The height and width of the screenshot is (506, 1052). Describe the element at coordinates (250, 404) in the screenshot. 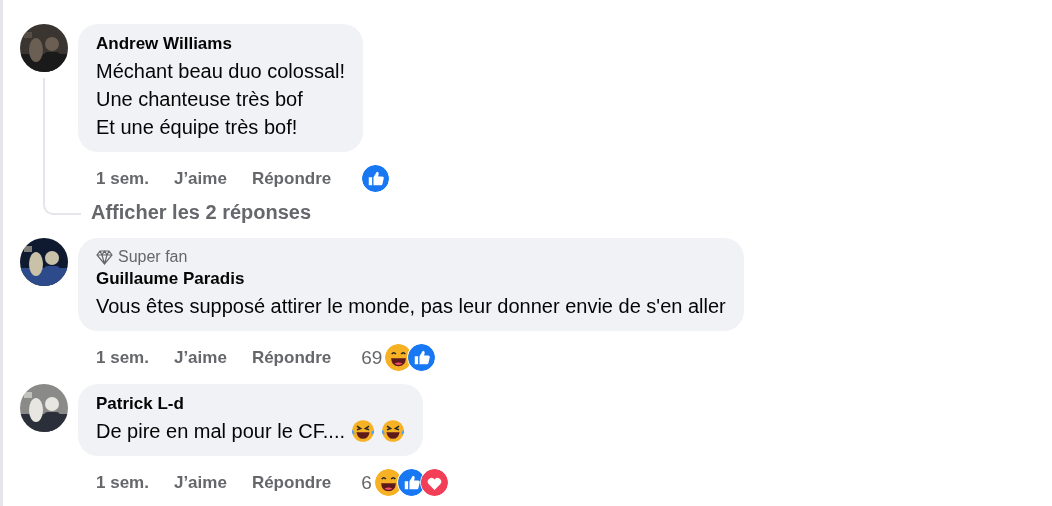

I see `author-name: Patrick L-d` at that location.